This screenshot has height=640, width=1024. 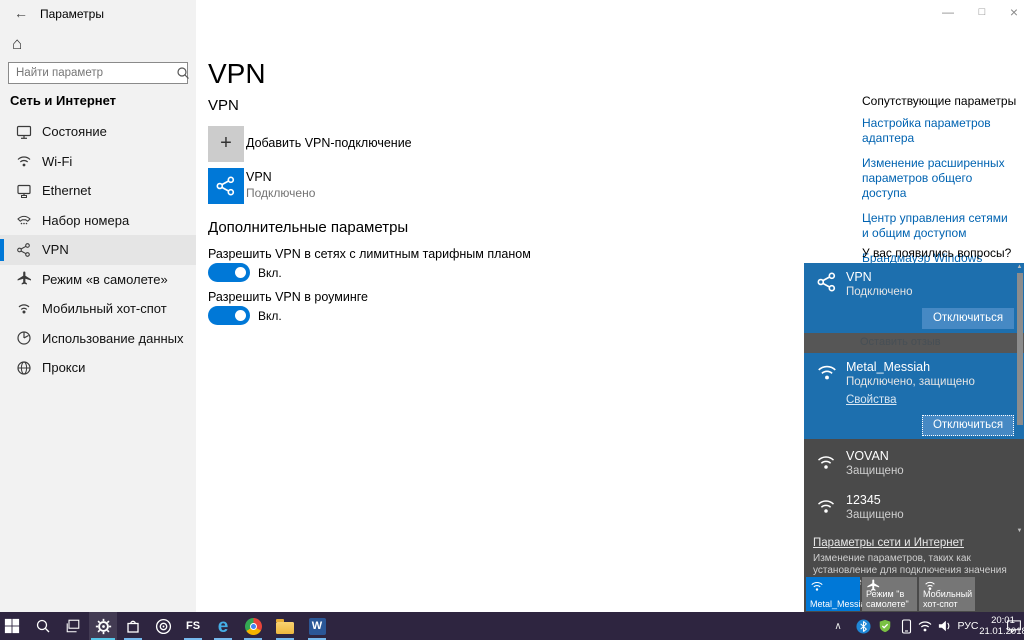 What do you see at coordinates (859, 277) in the screenshot?
I see `flyout-vpn-name: VPN` at bounding box center [859, 277].